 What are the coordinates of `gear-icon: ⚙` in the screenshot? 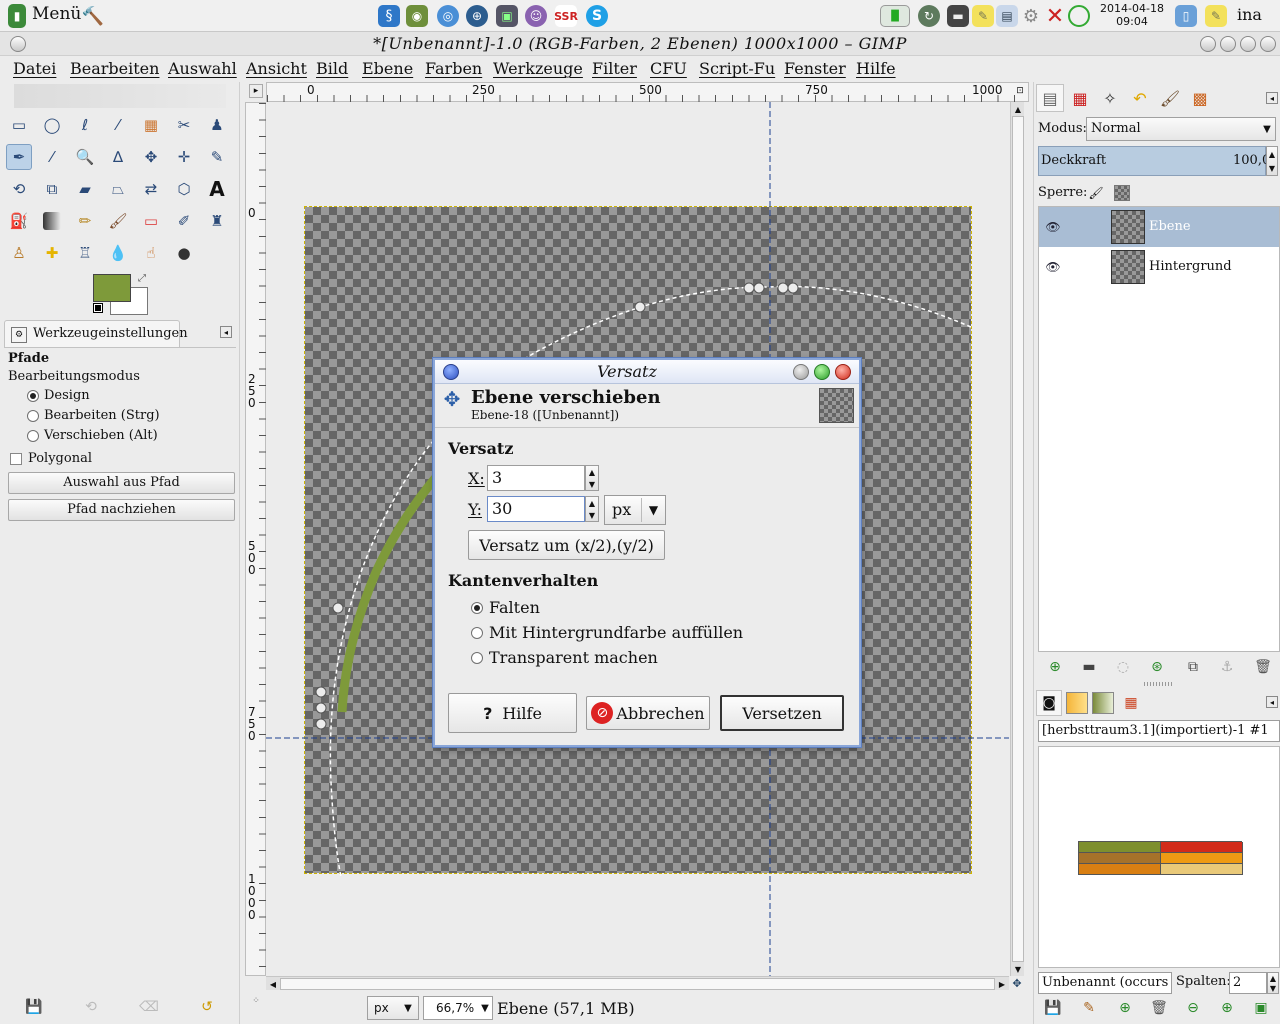 It's located at (1031, 16).